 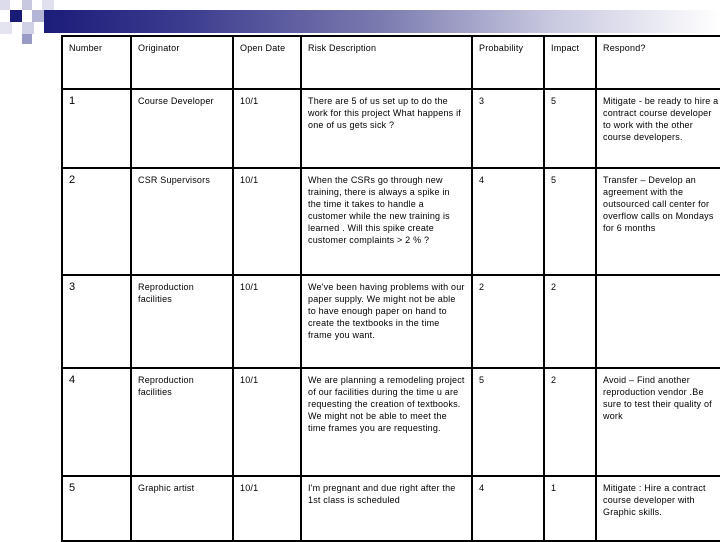 I want to click on cell-number: 4, so click(x=96, y=422).